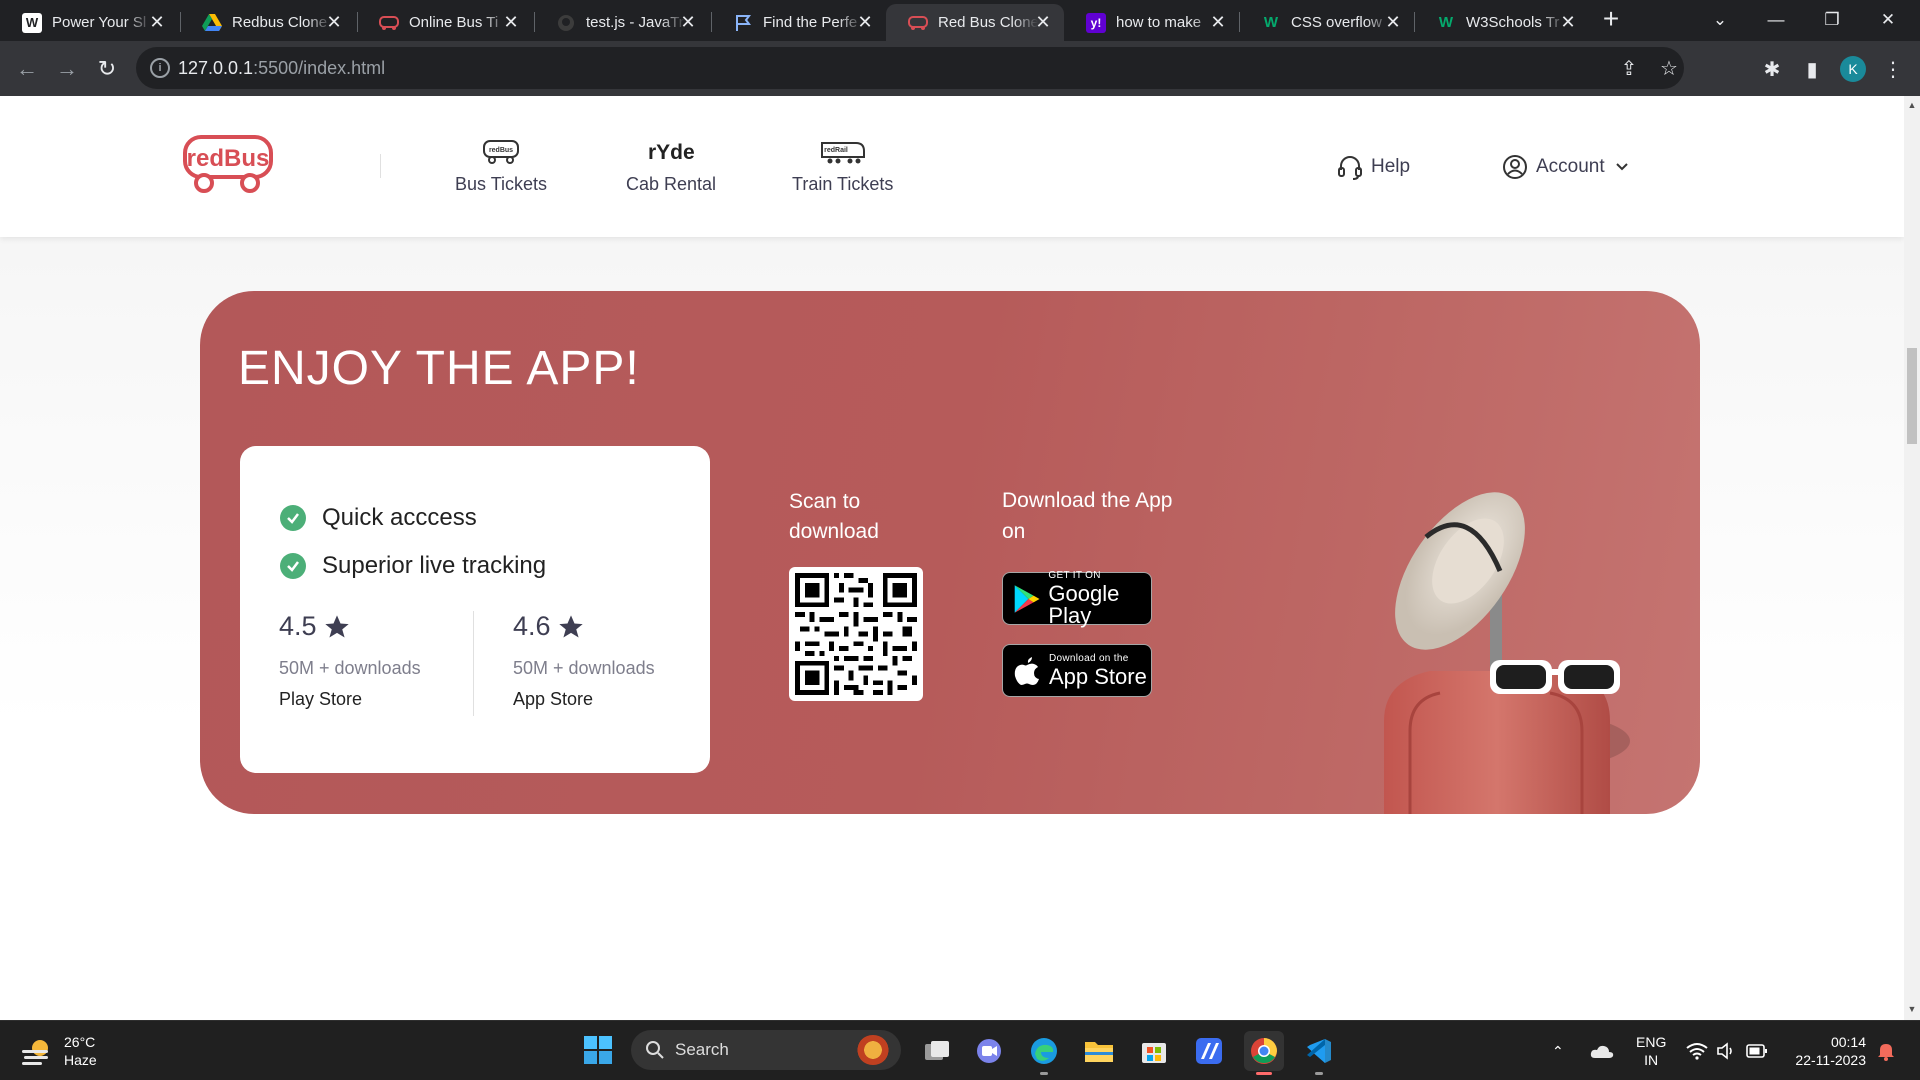  What do you see at coordinates (621, 22) in the screenshot?
I see `browser-tab: test.js - JavaTr ✕` at bounding box center [621, 22].